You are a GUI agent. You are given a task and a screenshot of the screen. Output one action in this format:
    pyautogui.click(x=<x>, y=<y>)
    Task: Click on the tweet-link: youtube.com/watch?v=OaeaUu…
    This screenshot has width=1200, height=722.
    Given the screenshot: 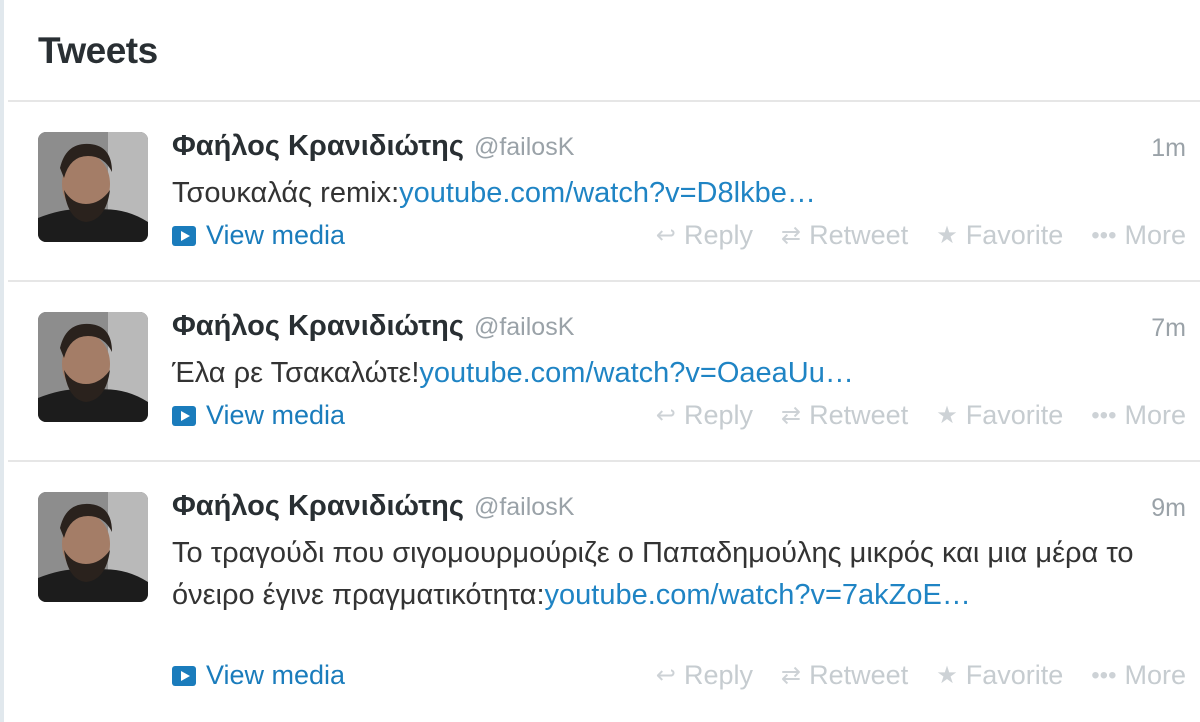 What is the action you would take?
    pyautogui.click(x=636, y=373)
    